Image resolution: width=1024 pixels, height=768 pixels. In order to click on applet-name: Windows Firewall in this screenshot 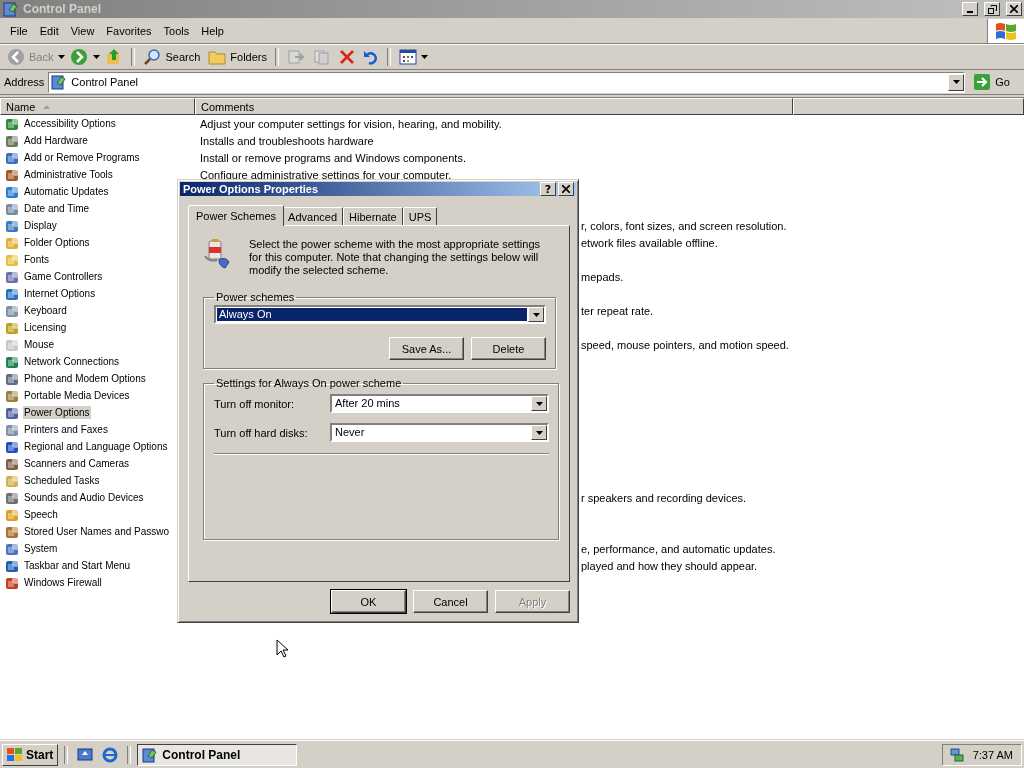, I will do `click(63, 582)`.